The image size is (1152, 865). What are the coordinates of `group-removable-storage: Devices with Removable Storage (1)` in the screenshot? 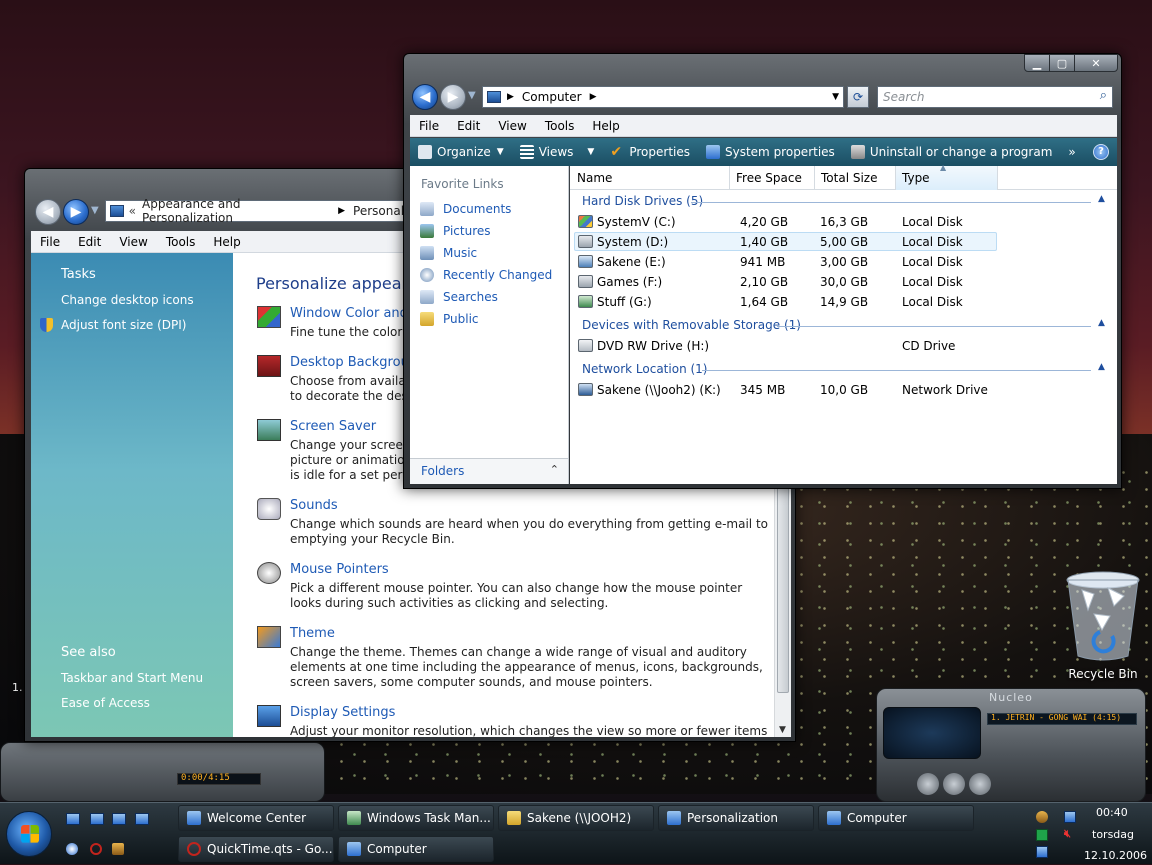 It's located at (691, 325).